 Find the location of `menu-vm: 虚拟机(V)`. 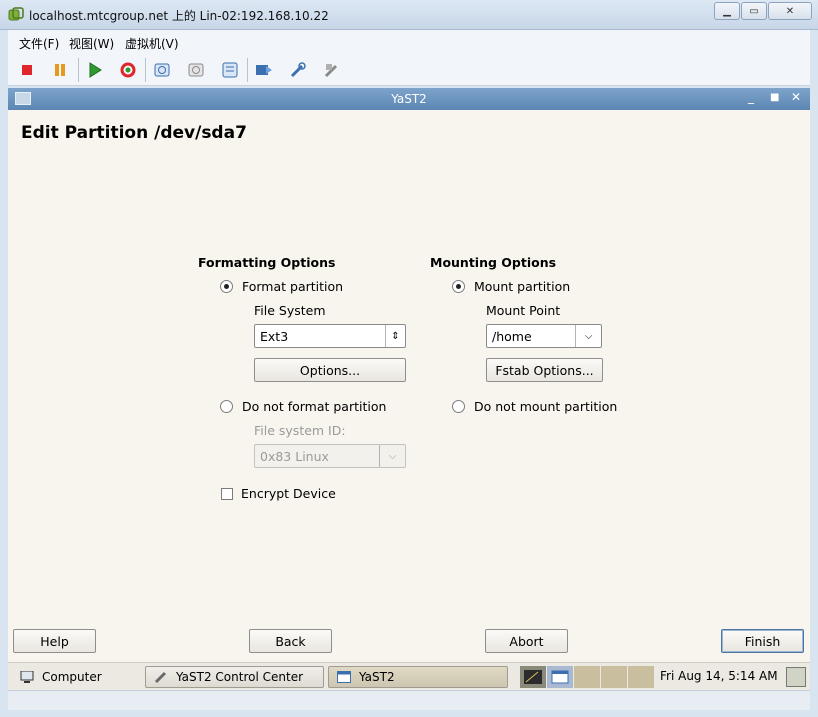

menu-vm: 虚拟机(V) is located at coordinates (152, 43).